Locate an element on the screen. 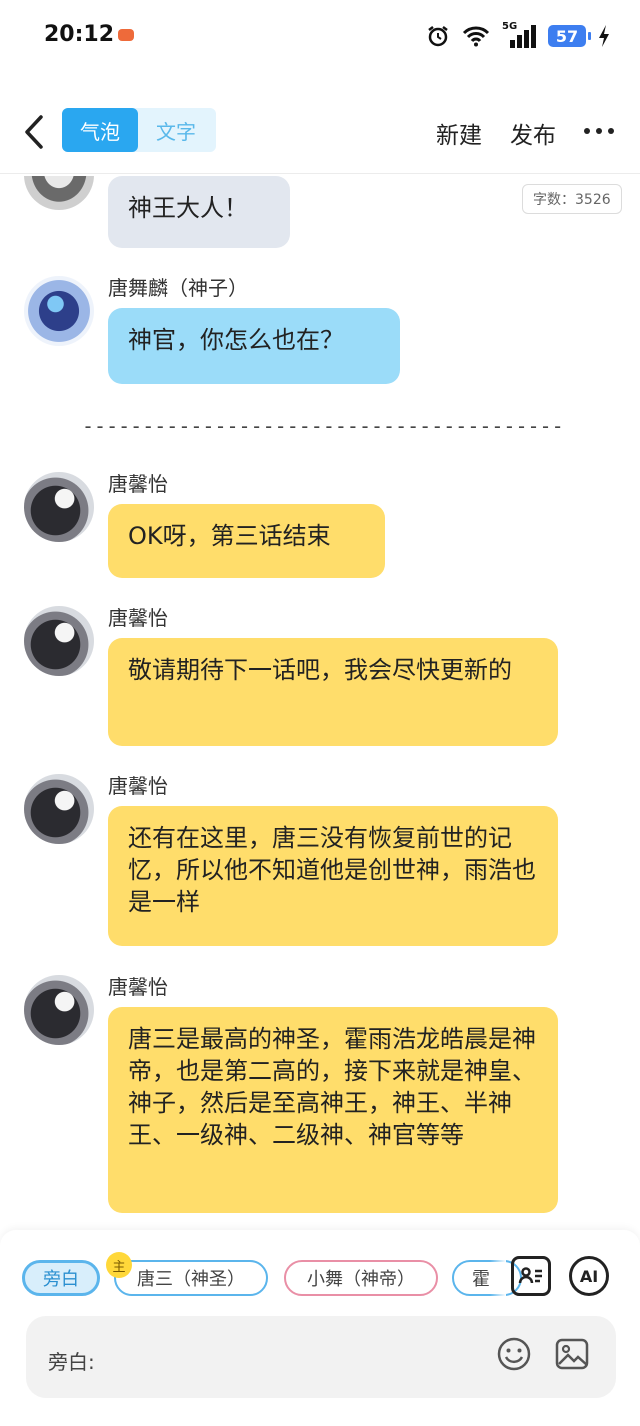 The image size is (640, 1426). ai-button: AI is located at coordinates (589, 1276).